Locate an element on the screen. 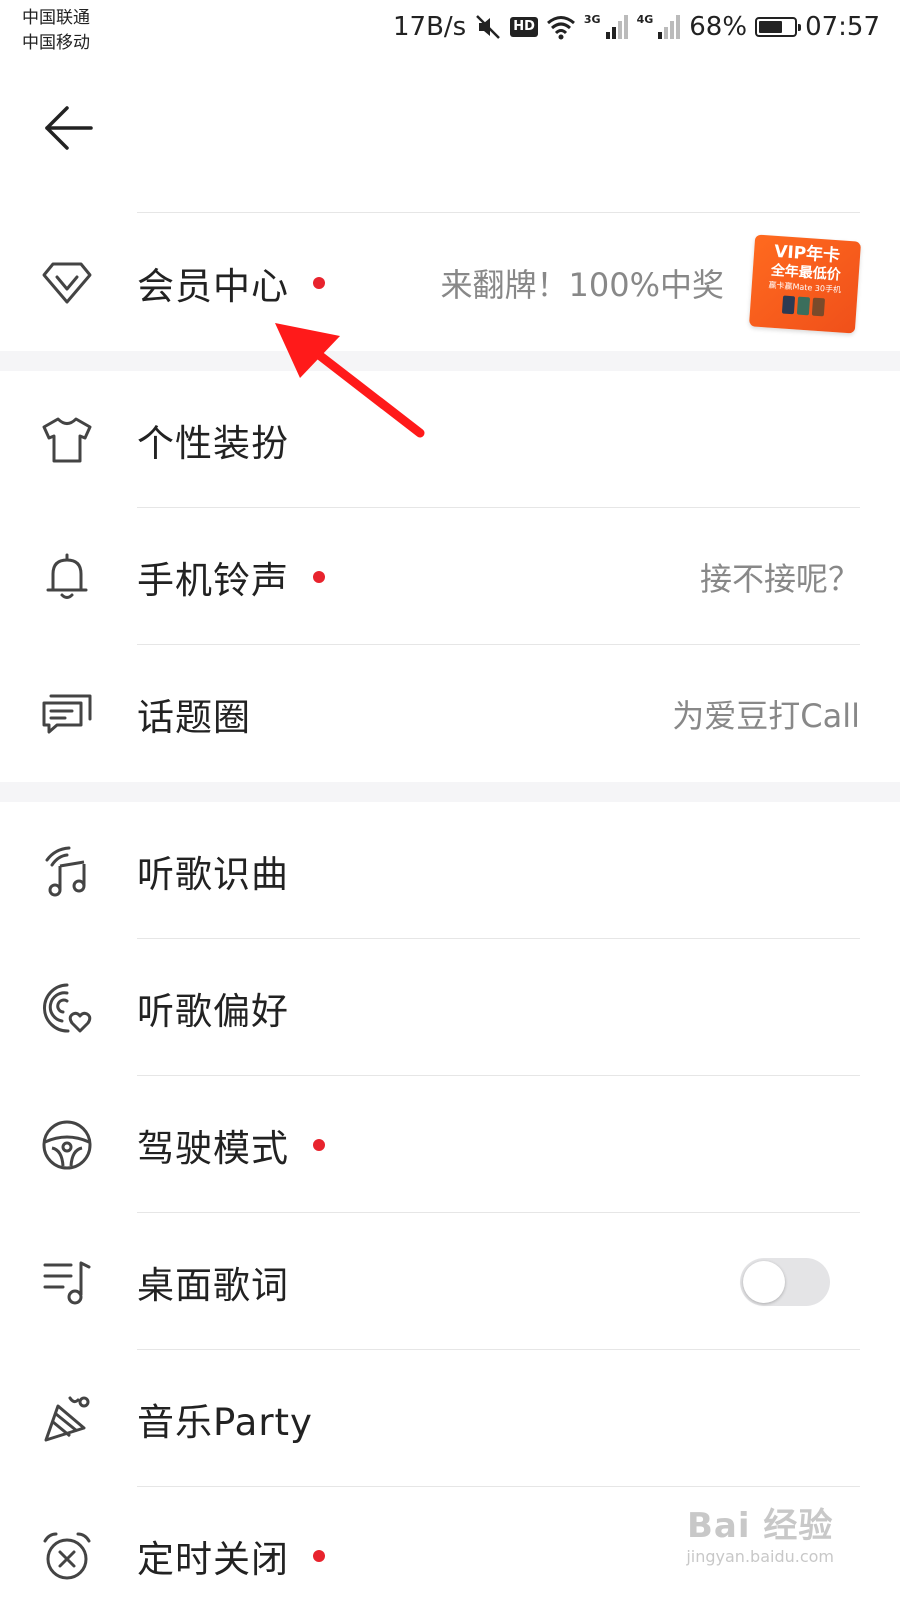 This screenshot has width=900, height=1624. sleep-timer-label: 定时关闭 is located at coordinates (213, 1559).